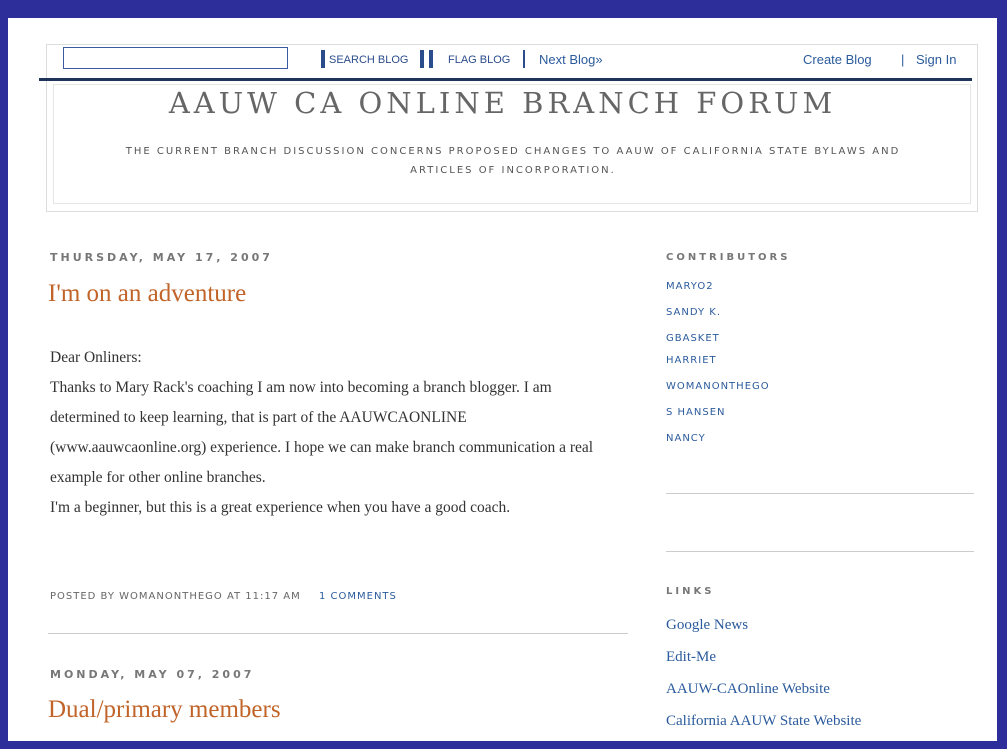 The image size is (1007, 749). I want to click on create-blog-link: Create Blog, so click(837, 59).